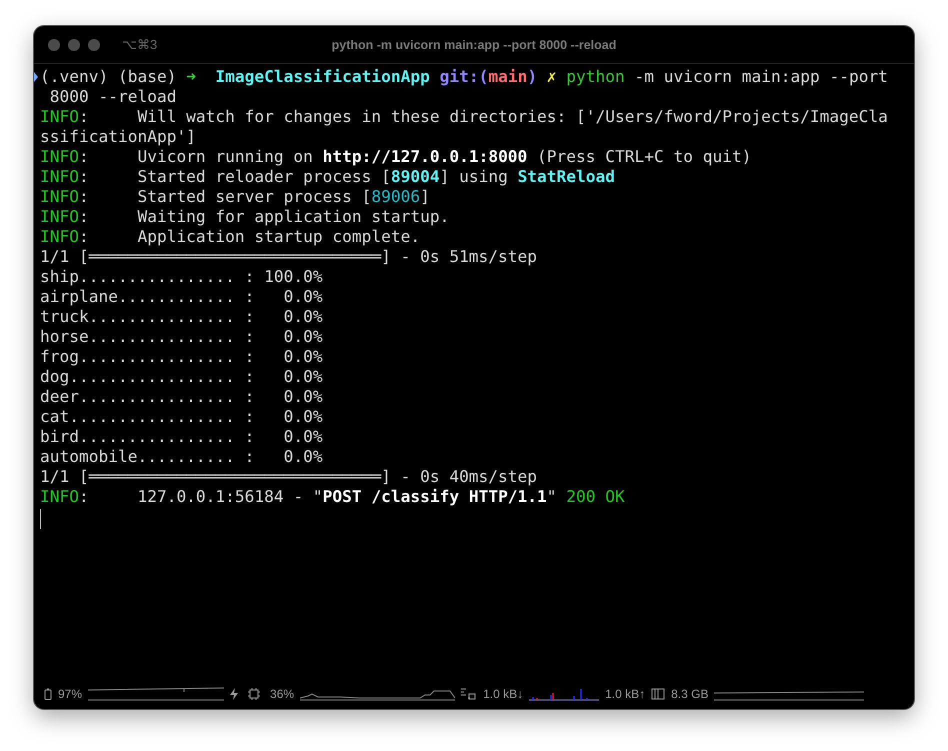 Image resolution: width=948 pixels, height=751 pixels. I want to click on terminal-line: frog................ : 0.0%, so click(182, 357).